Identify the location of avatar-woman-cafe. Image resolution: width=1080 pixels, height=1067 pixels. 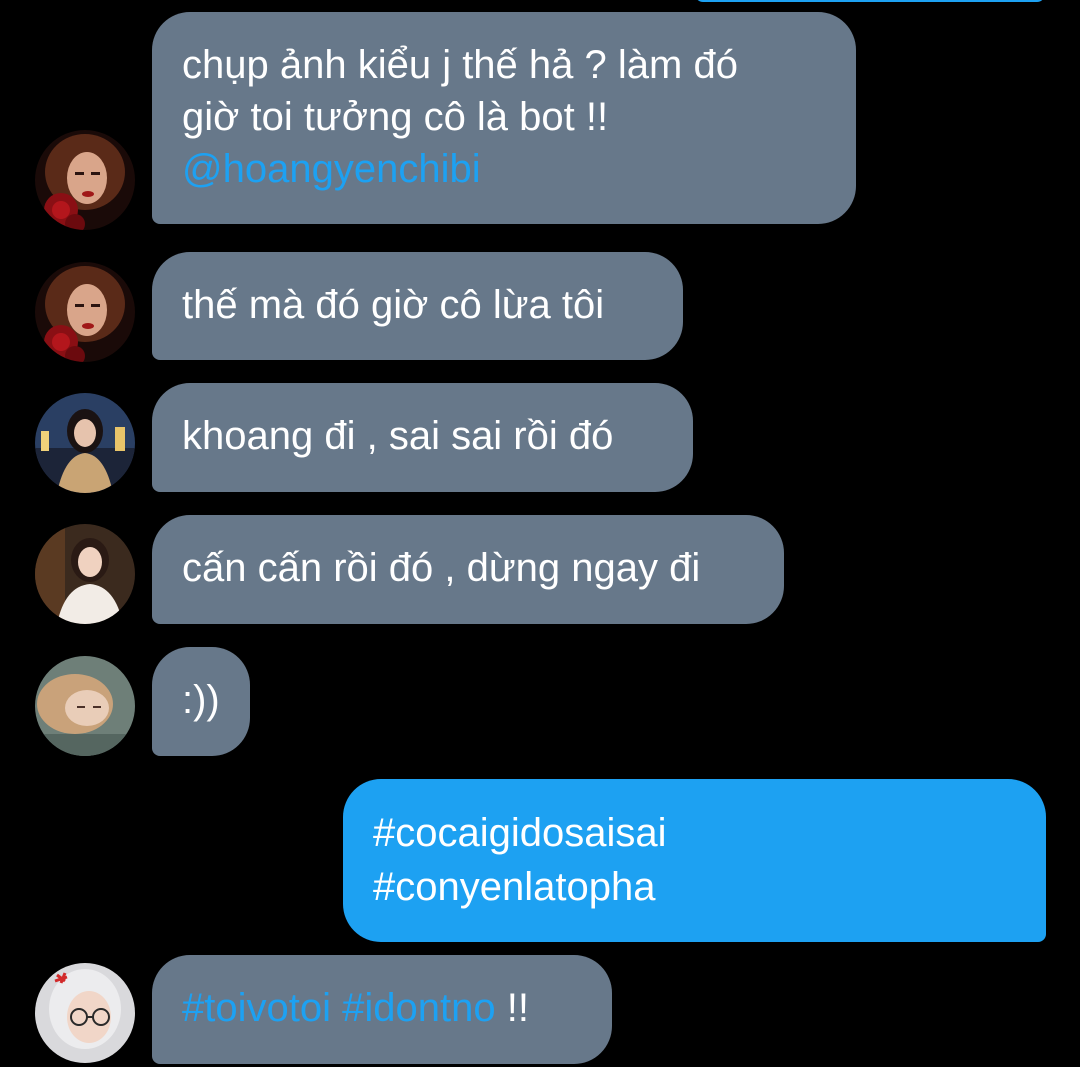
(85, 574).